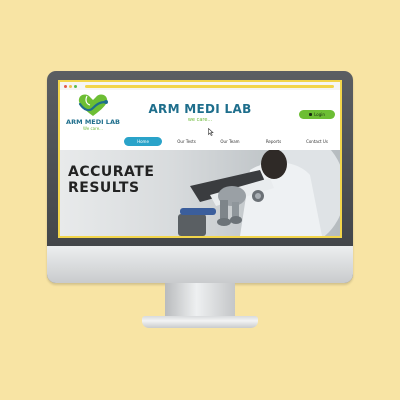 Image resolution: width=400 pixels, height=400 pixels. I want to click on window-minimize-dot, so click(70, 86).